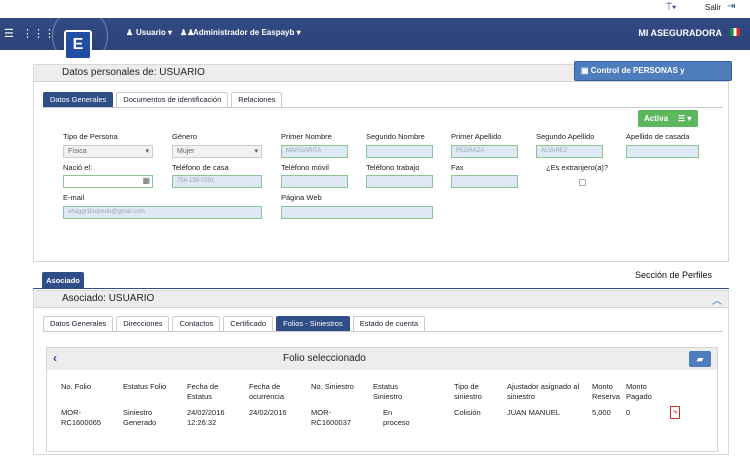 The image size is (750, 461). I want to click on label-tel-casa: Teléfono de casa, so click(200, 167).